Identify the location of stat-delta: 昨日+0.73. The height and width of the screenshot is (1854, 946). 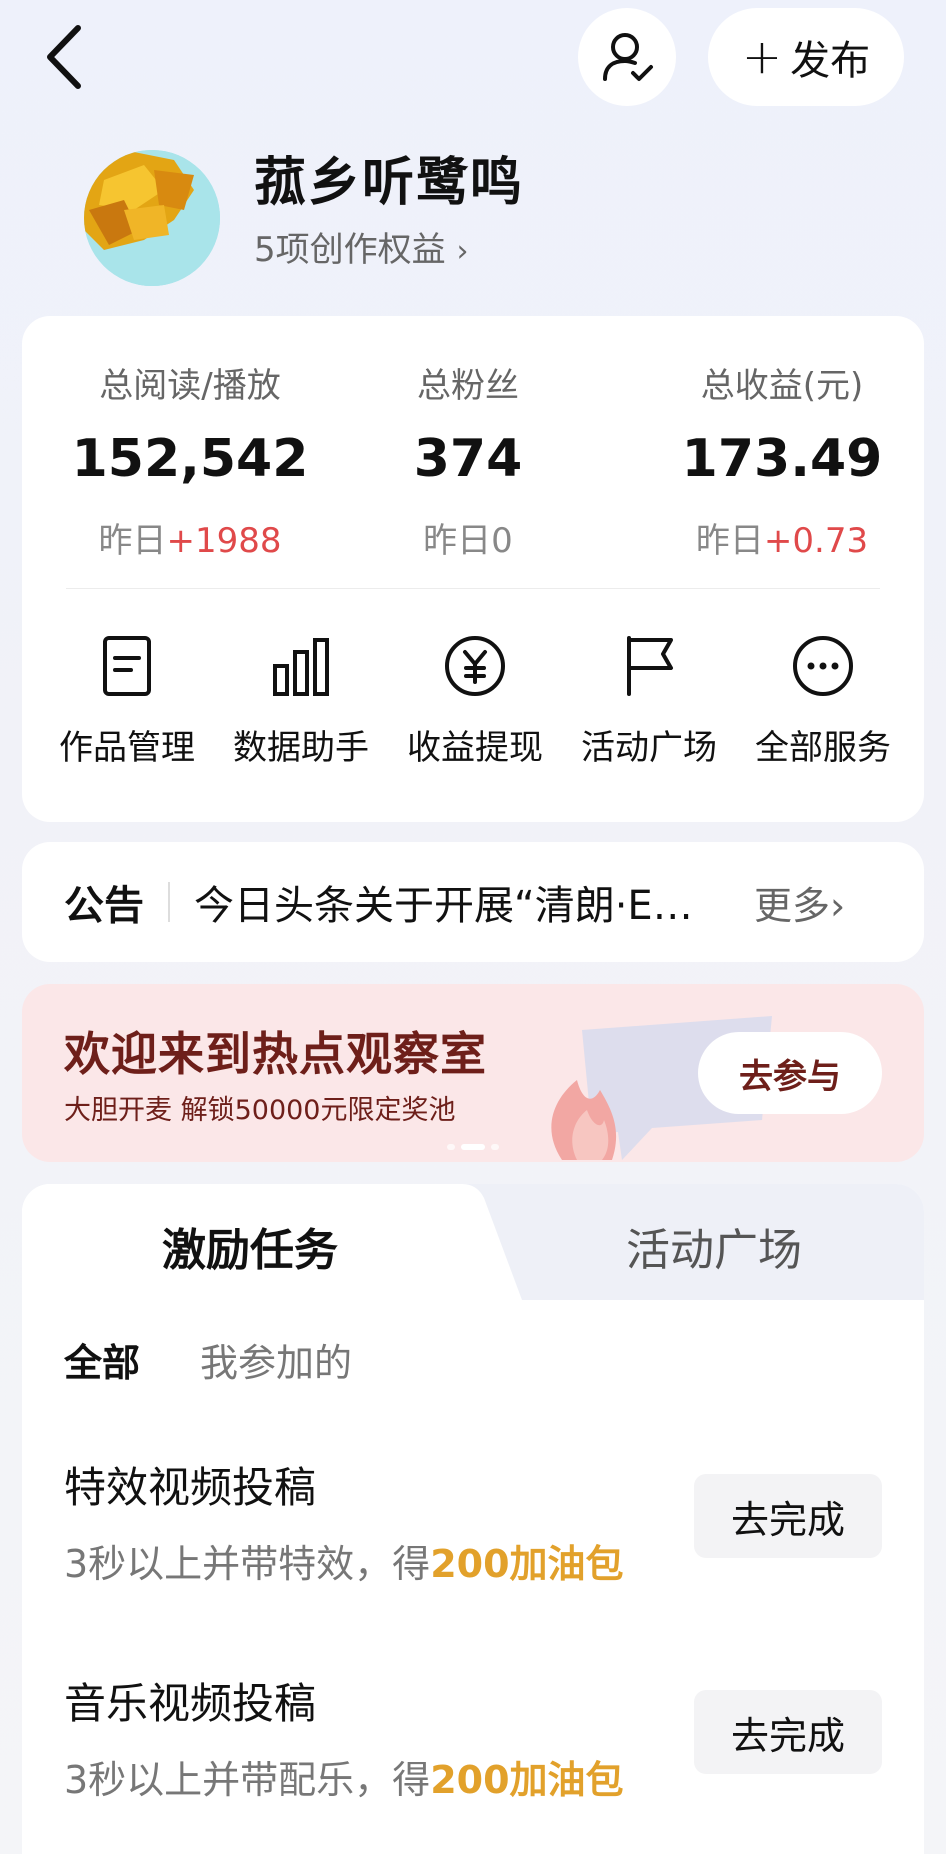
(782, 537).